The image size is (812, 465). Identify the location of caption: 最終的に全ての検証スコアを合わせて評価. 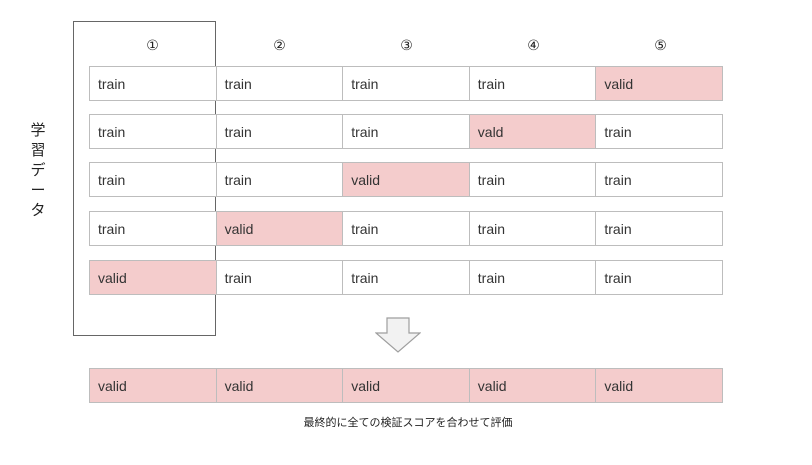
(408, 422).